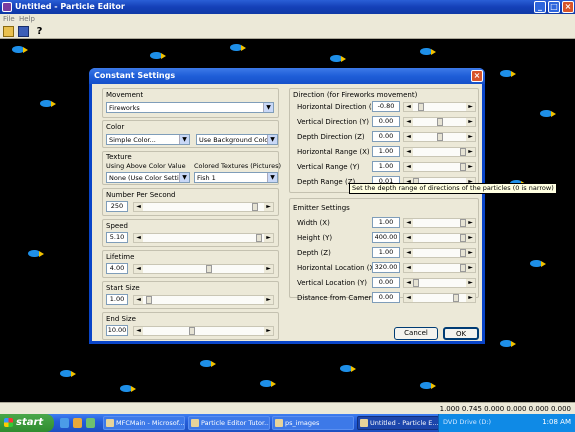  What do you see at coordinates (148, 139) in the screenshot?
I see `color-select: Simple Color... ▼` at bounding box center [148, 139].